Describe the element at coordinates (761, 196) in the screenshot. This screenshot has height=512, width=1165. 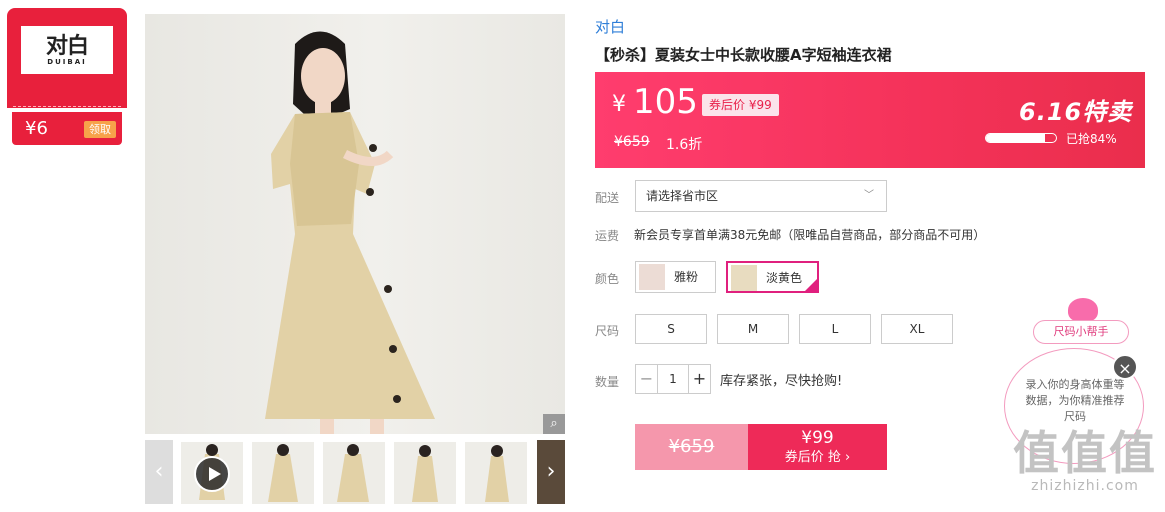
I see `region-select: 请选择省市区 ﹀` at that location.